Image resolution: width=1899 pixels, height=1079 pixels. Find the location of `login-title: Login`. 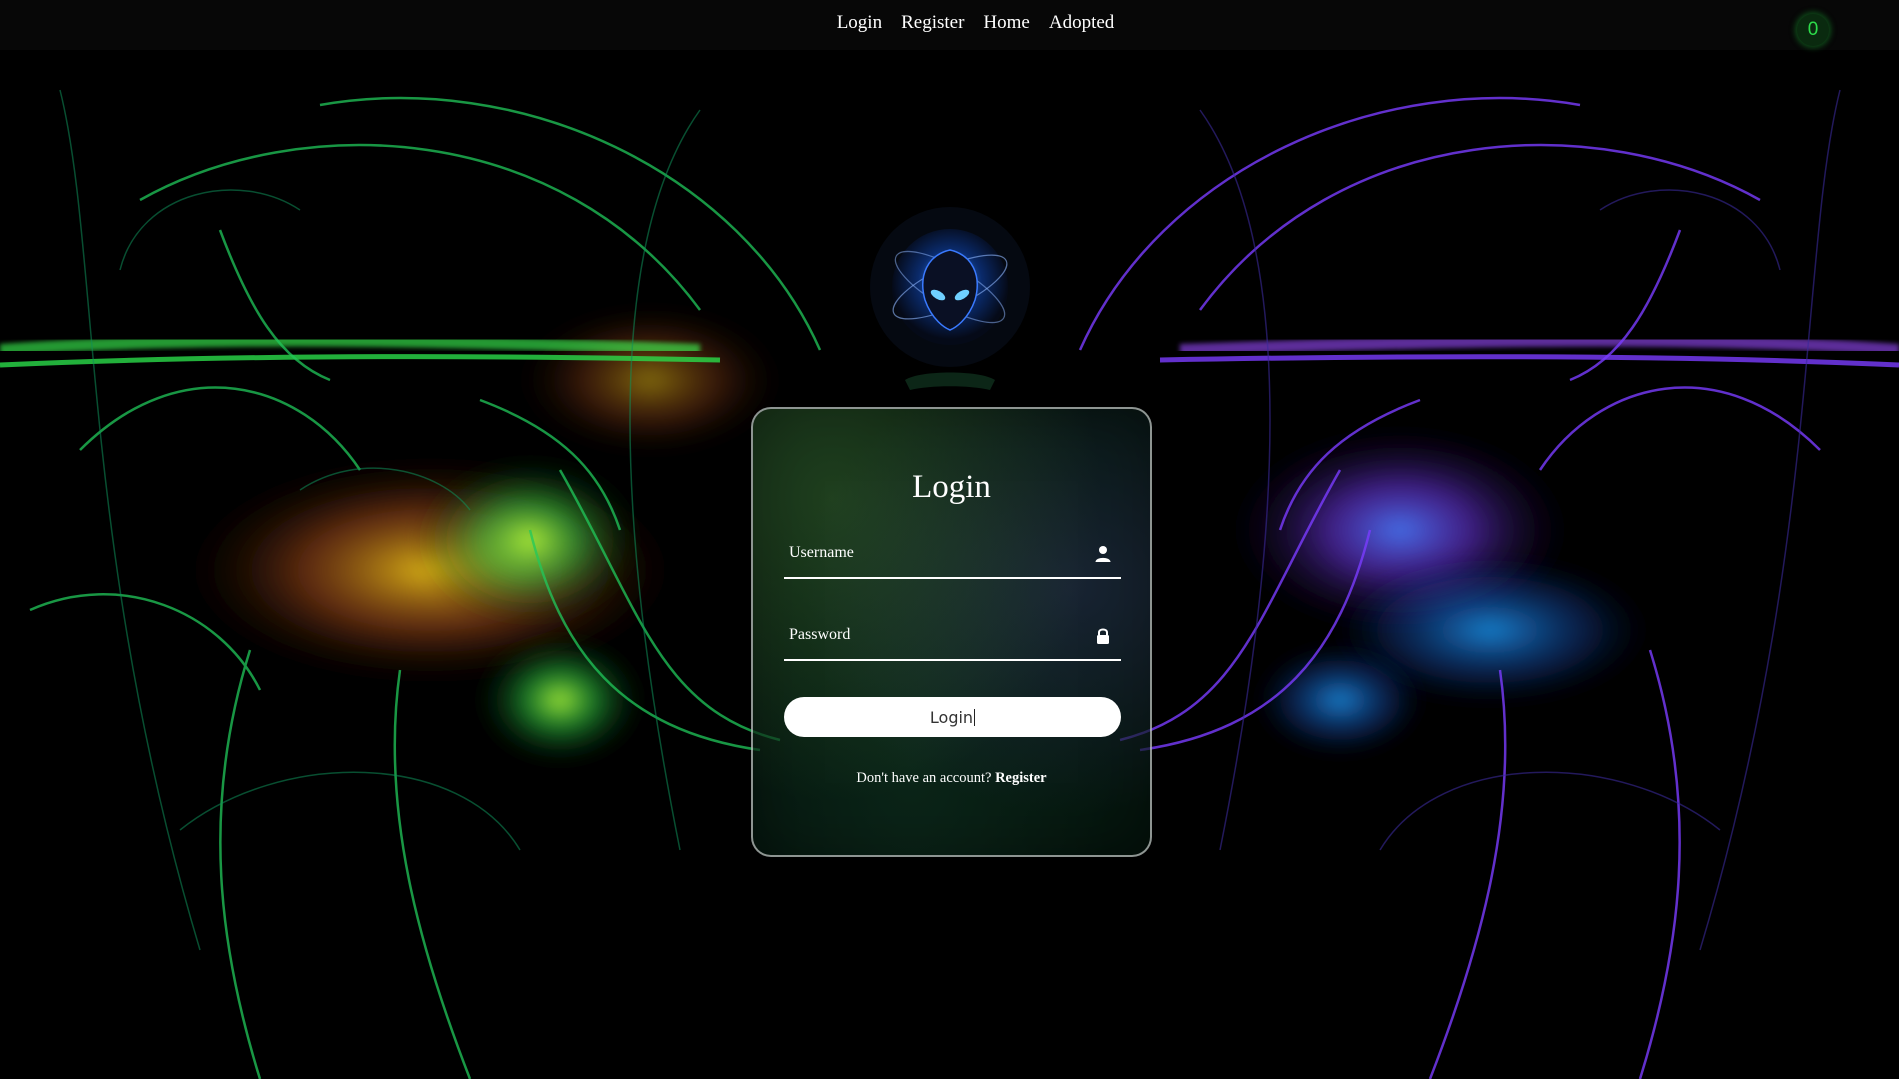

login-title: Login is located at coordinates (951, 487).